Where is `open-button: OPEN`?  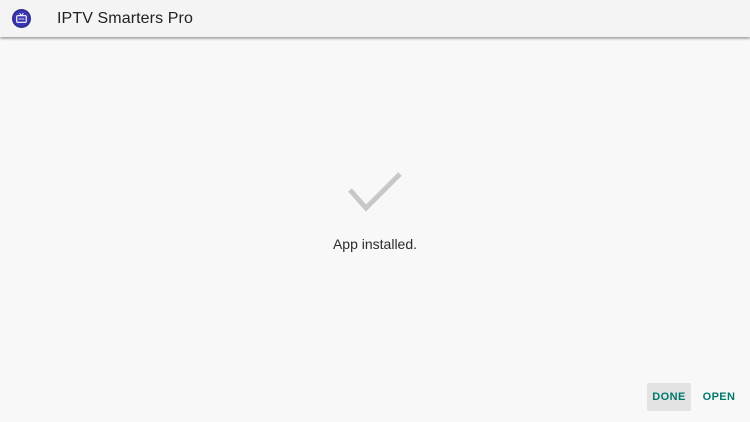 open-button: OPEN is located at coordinates (719, 397).